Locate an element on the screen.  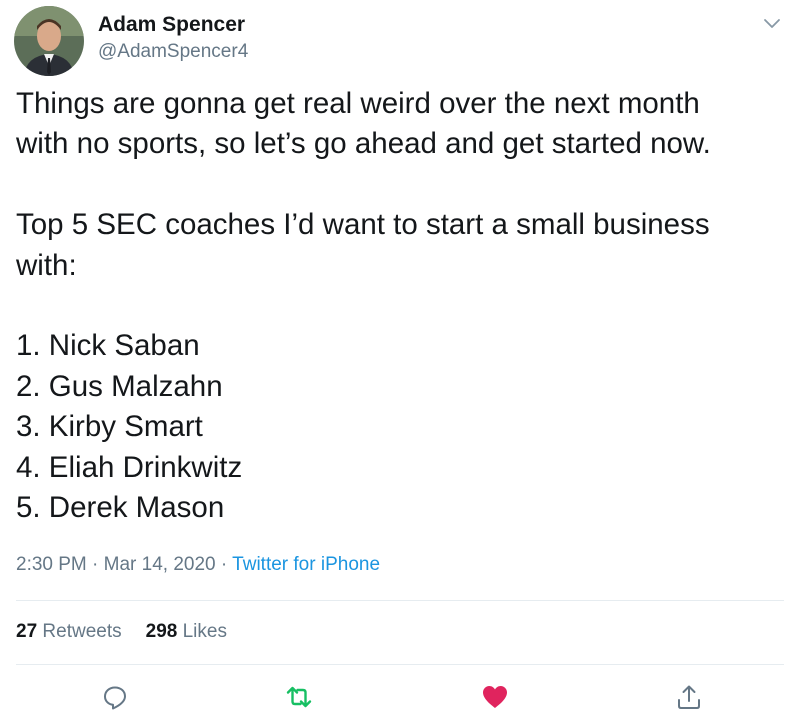
chevron-down-icon is located at coordinates (772, 24).